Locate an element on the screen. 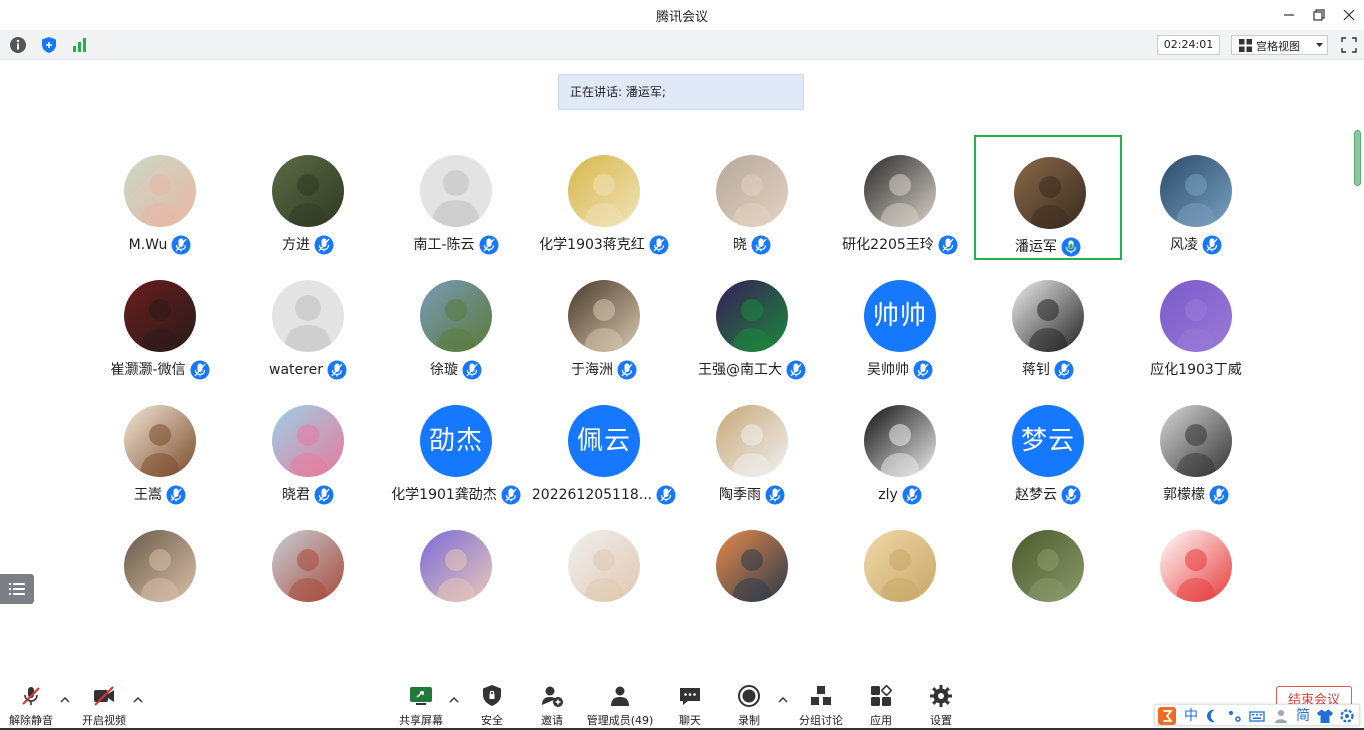 This screenshot has height=730, width=1364. participant-tile: 郭檬檬 is located at coordinates (1196, 447).